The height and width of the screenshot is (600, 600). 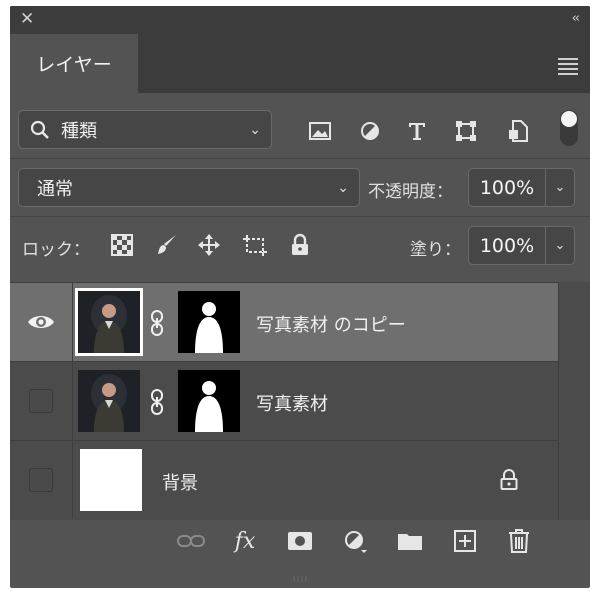 I want to click on group-folder-icon, so click(x=410, y=541).